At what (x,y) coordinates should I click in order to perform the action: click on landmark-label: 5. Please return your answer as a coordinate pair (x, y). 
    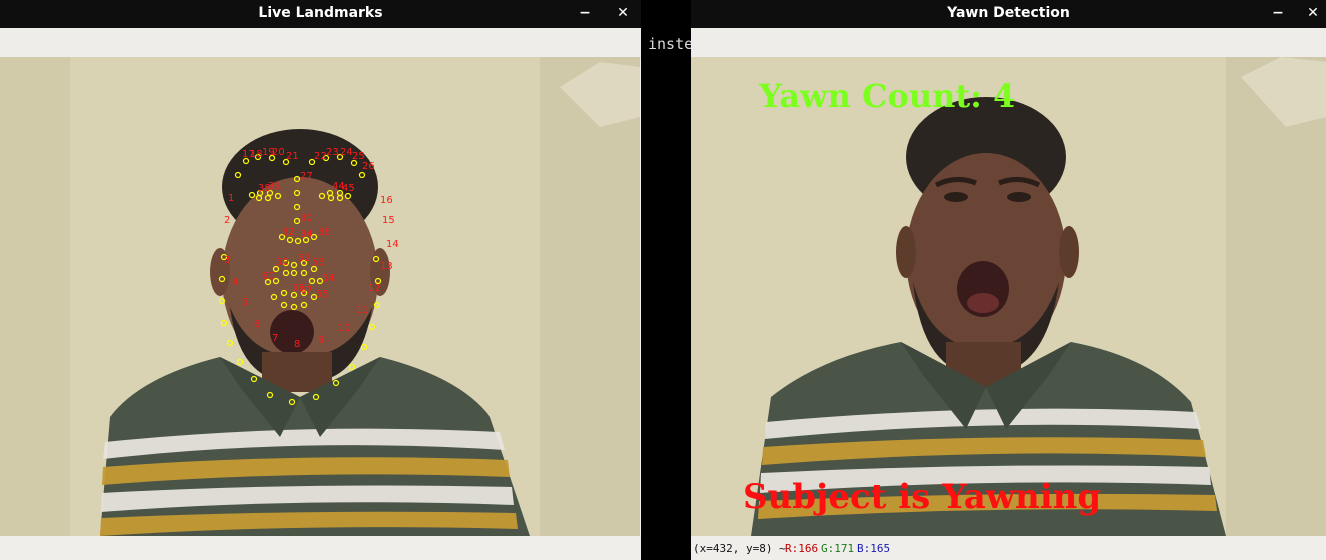
    Looking at the image, I should click on (245, 302).